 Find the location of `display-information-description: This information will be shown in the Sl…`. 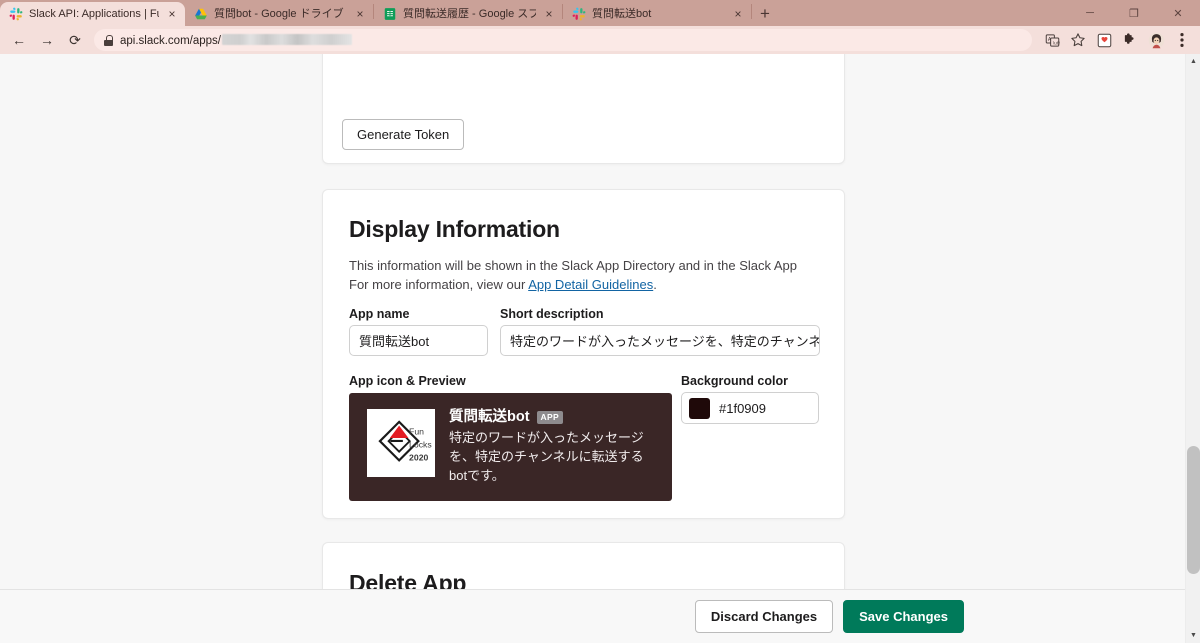

display-information-description: This information will be shown in the Sl… is located at coordinates (584, 275).